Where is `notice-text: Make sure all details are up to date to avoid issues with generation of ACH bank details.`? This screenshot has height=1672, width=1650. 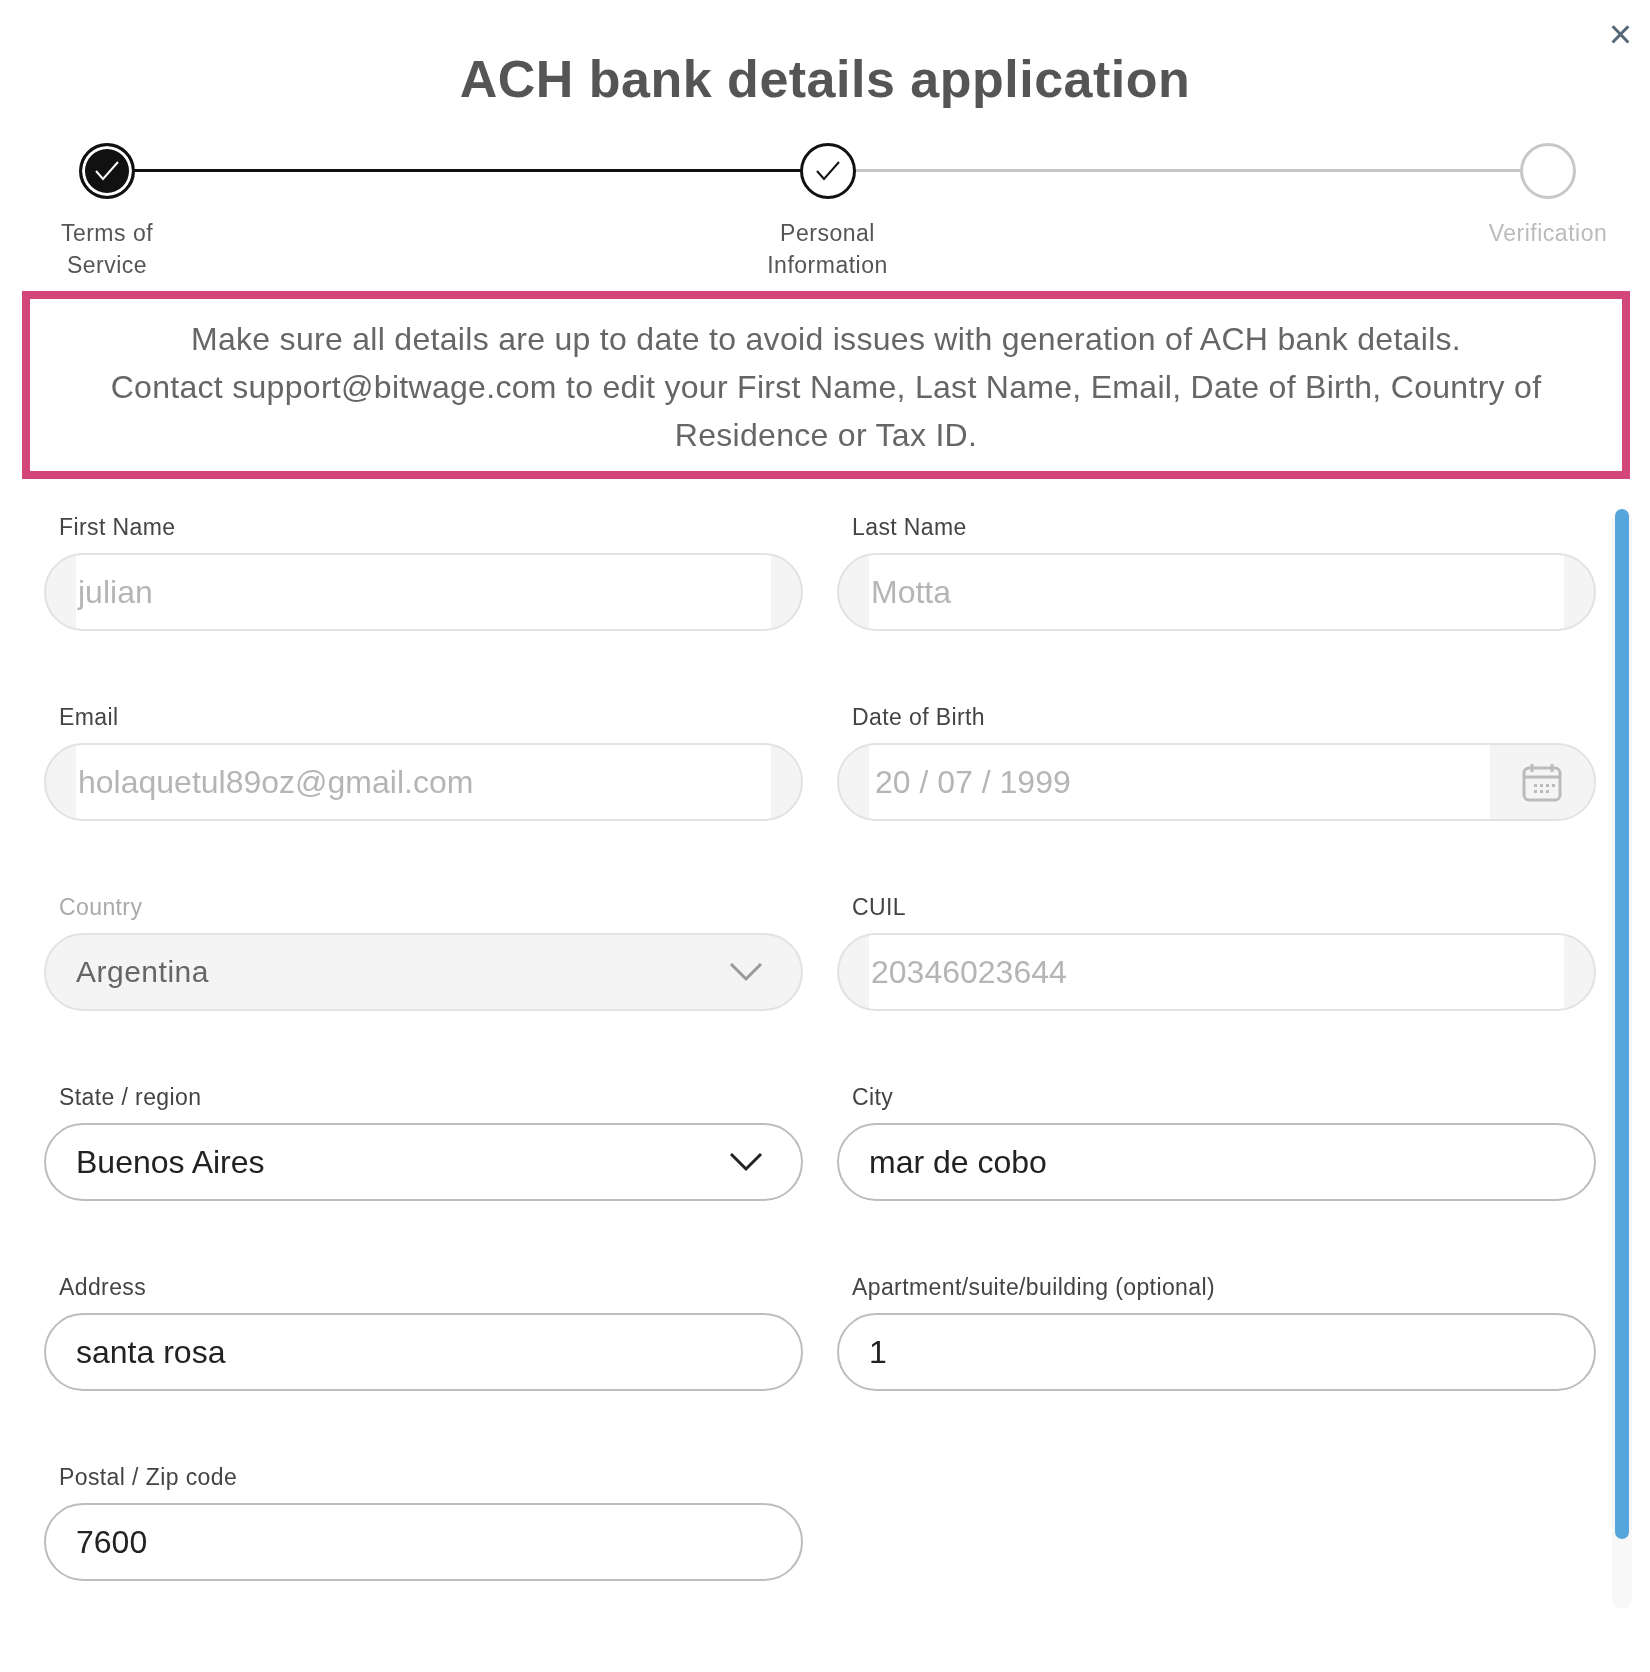 notice-text: Make sure all details are up to date to avoid issues with generation of ACH bank details. is located at coordinates (826, 339).